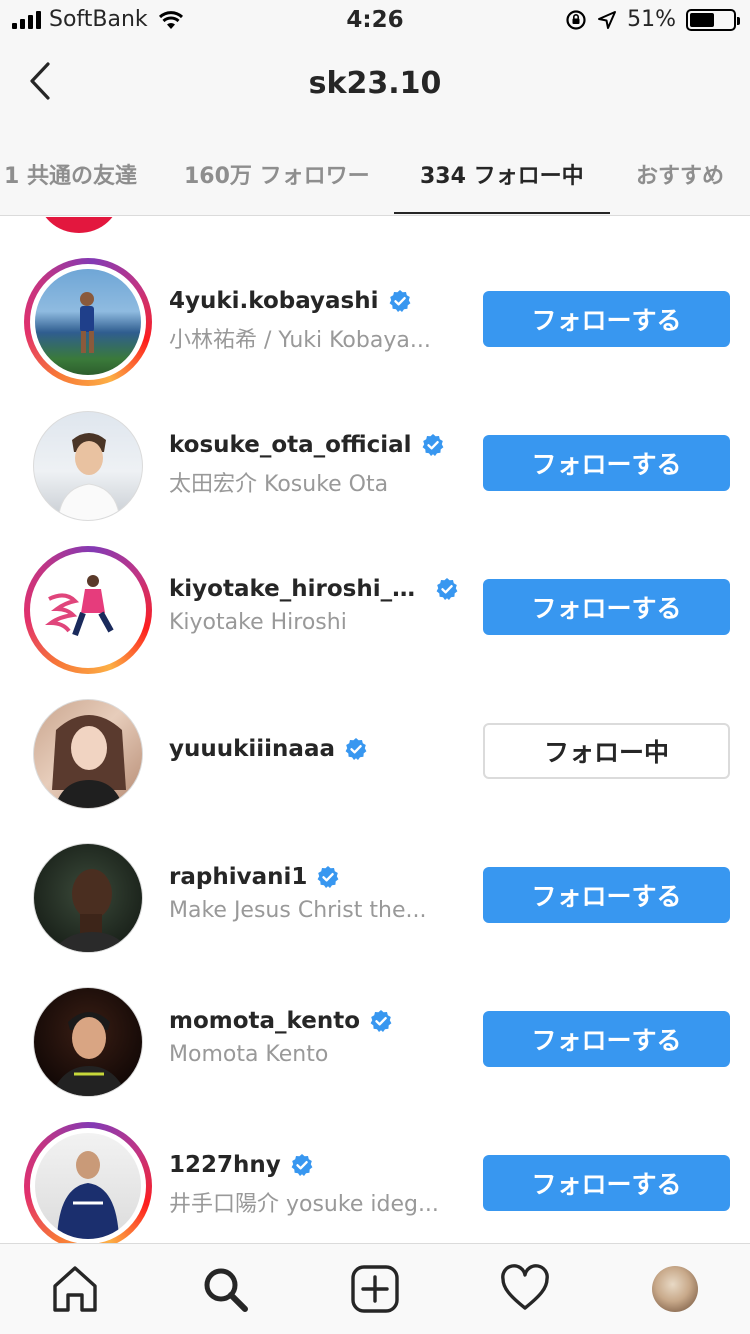 This screenshot has width=750, height=1334. What do you see at coordinates (264, 1021) in the screenshot?
I see `username: momota_kento` at bounding box center [264, 1021].